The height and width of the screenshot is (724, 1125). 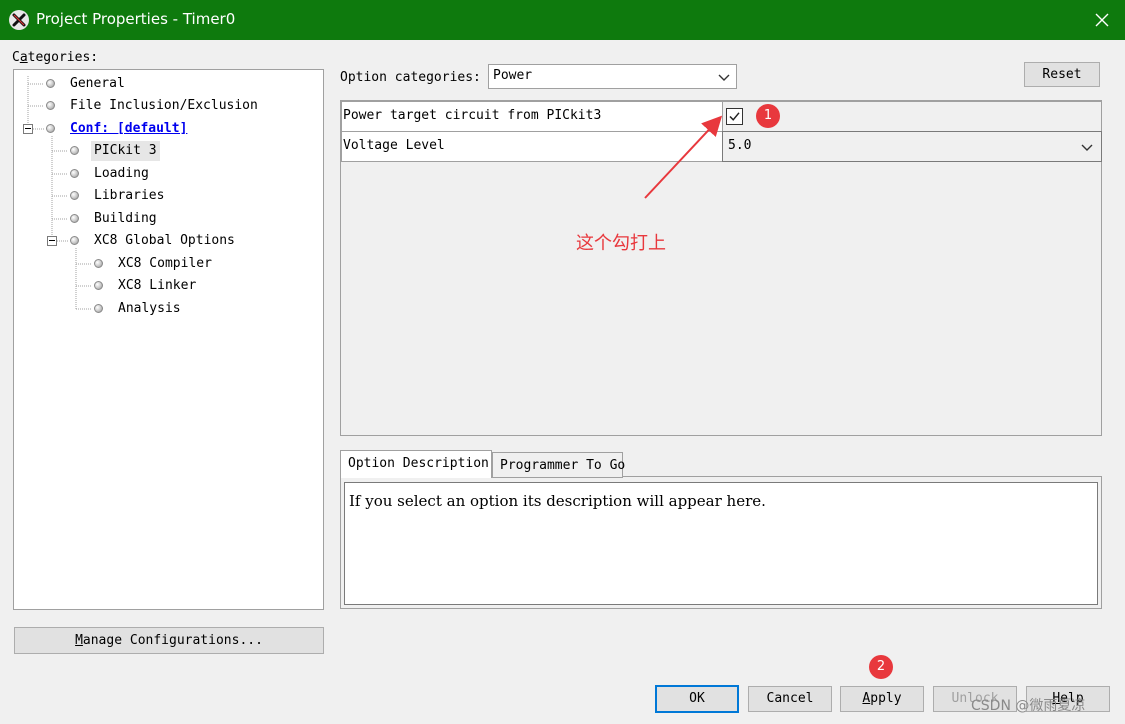 I want to click on watermark: CSDN @微雨夏凉, so click(x=1028, y=706).